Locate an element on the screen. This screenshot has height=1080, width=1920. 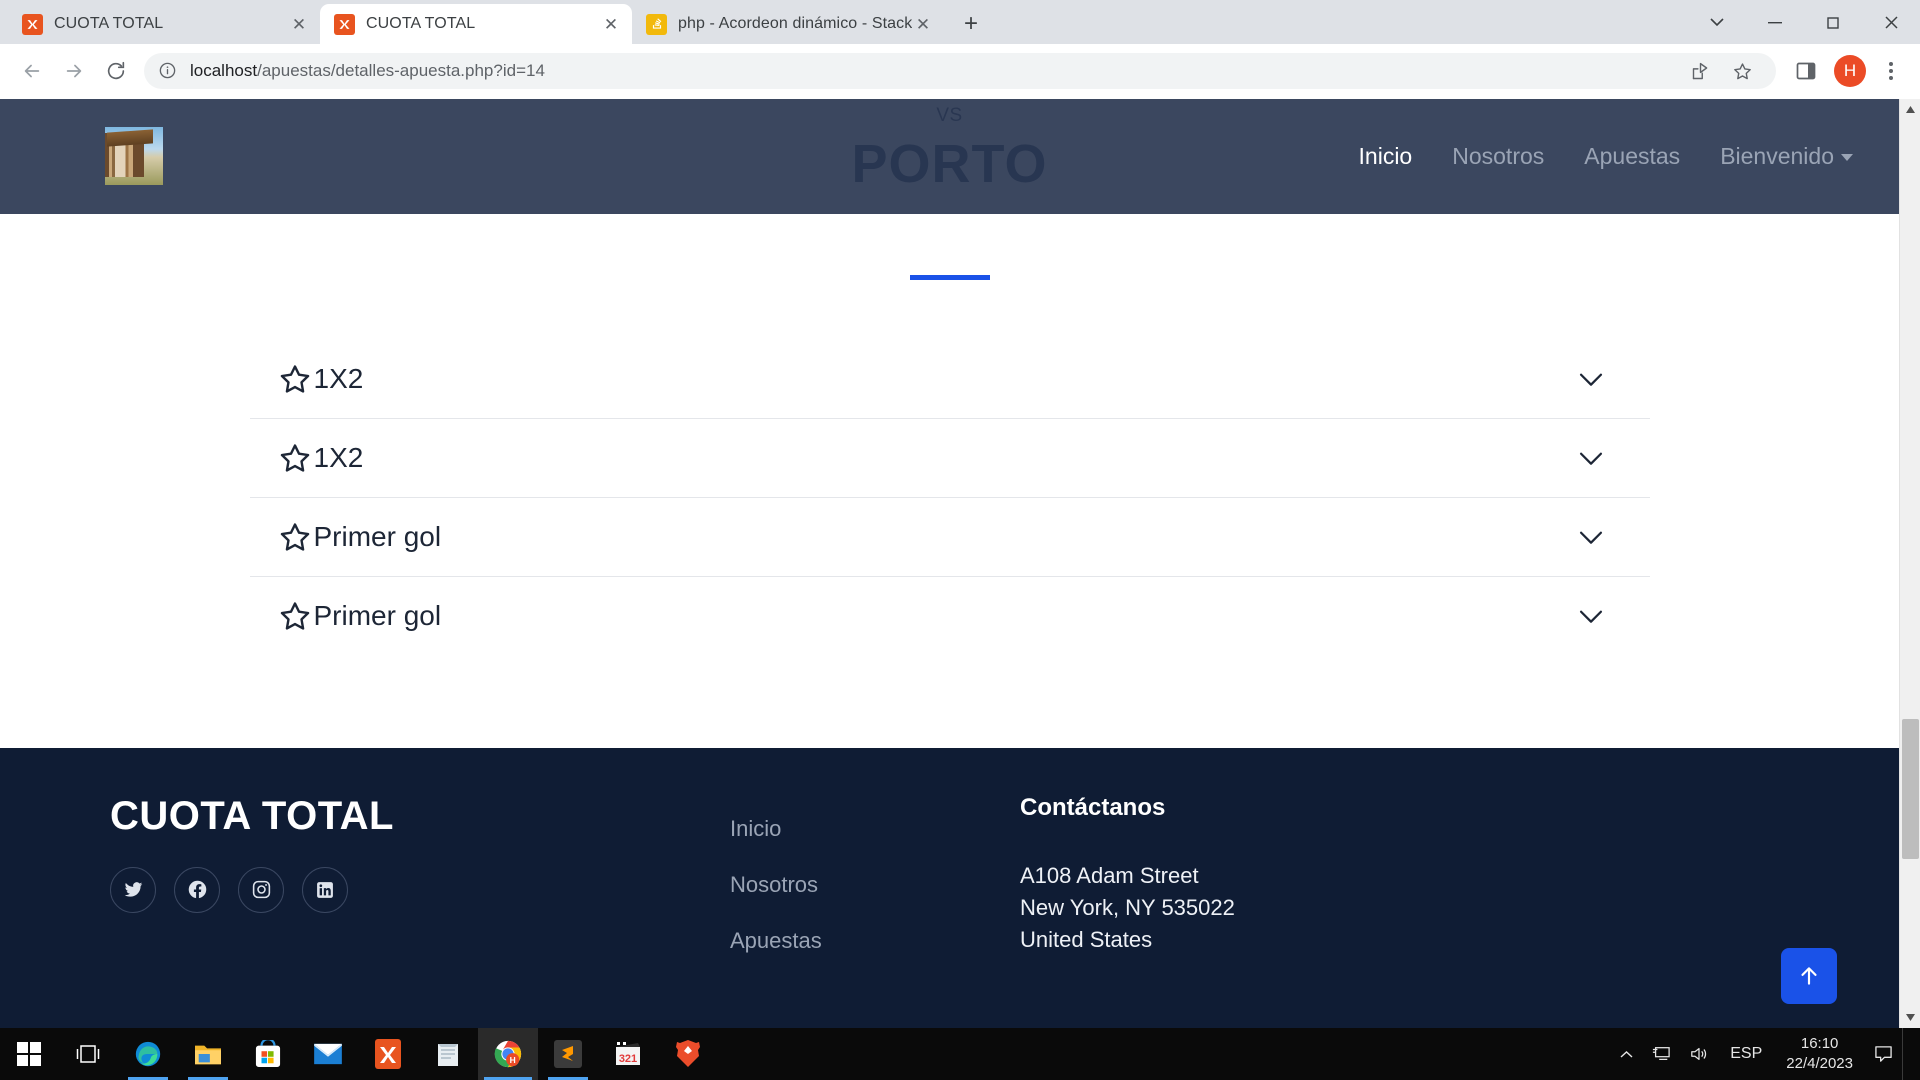
stackoverflow-icon is located at coordinates (656, 24).